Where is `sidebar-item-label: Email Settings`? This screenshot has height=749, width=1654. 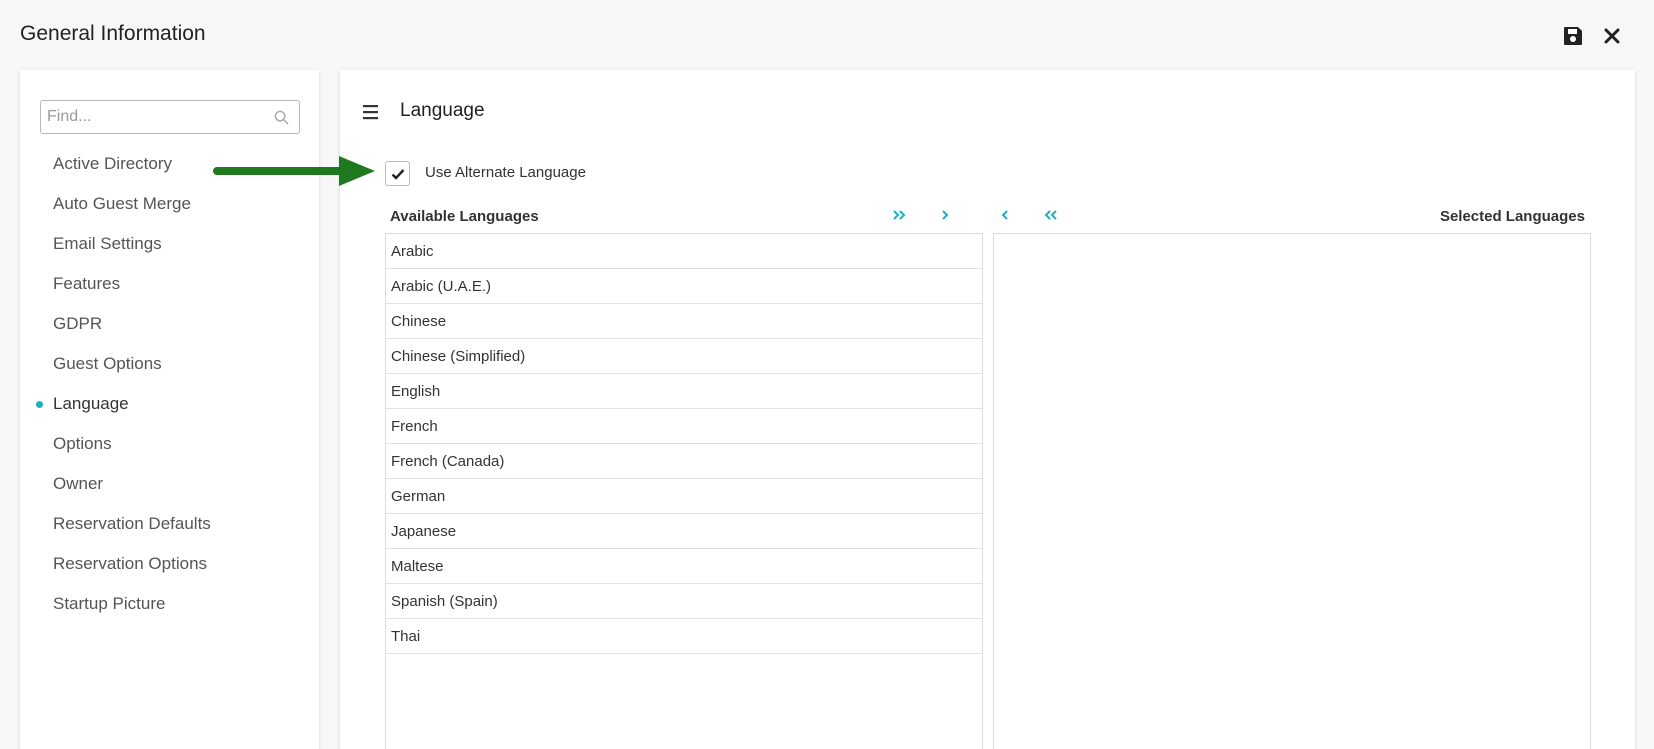 sidebar-item-label: Email Settings is located at coordinates (107, 243).